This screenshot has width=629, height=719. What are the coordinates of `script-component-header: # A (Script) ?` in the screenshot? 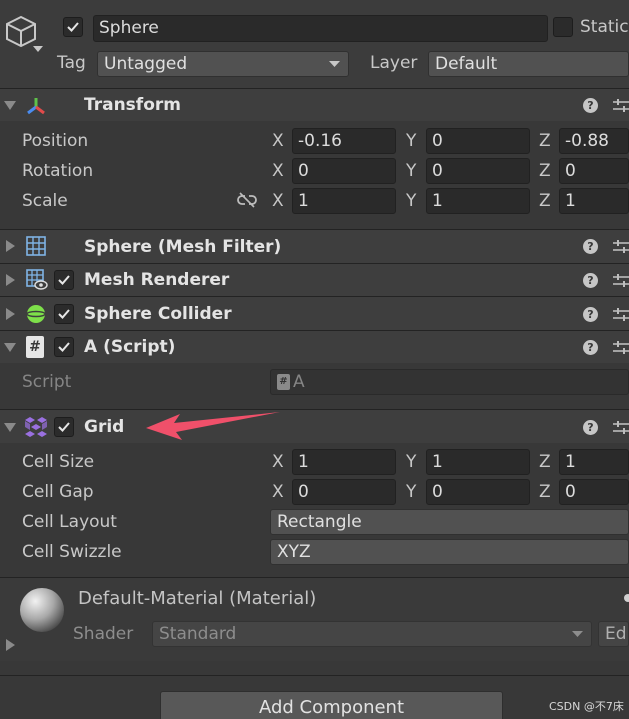 It's located at (314, 346).